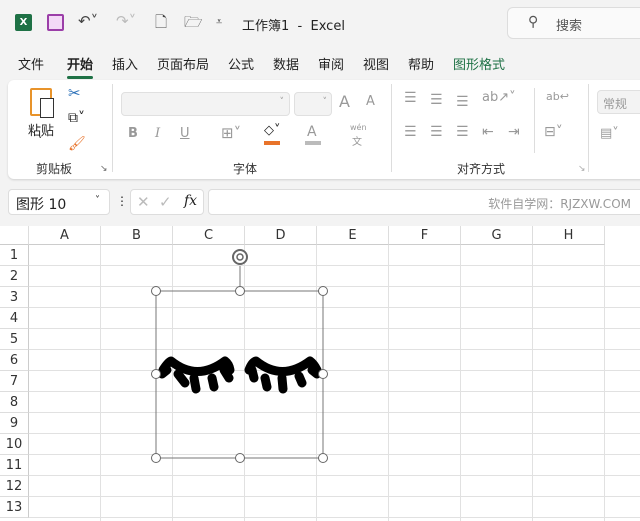 The height and width of the screenshot is (521, 640). What do you see at coordinates (156, 458) in the screenshot?
I see `resize-handle-sw` at bounding box center [156, 458].